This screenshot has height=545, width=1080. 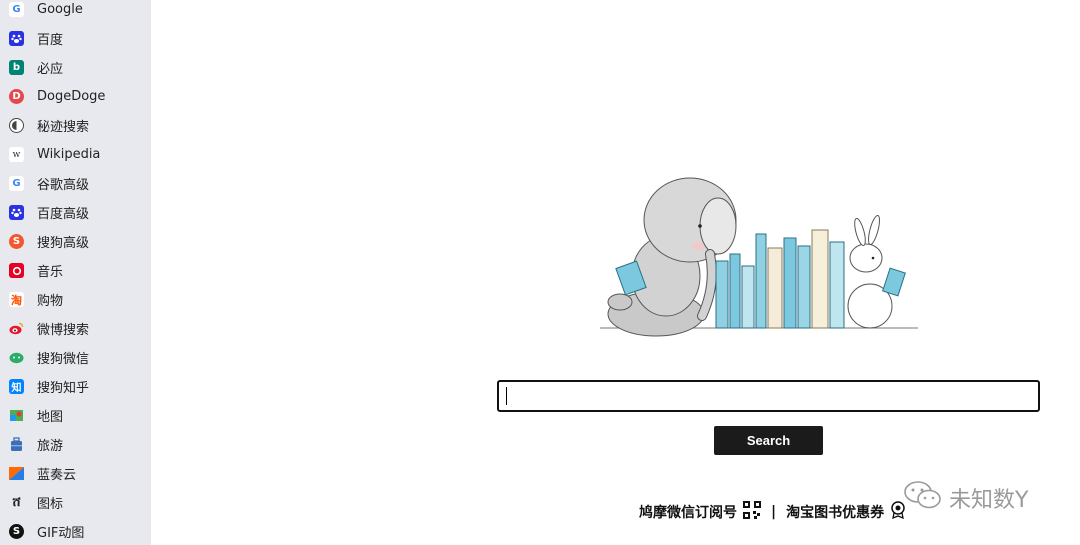 I want to click on sidebar-item-map: 地图, so click(x=75, y=415).